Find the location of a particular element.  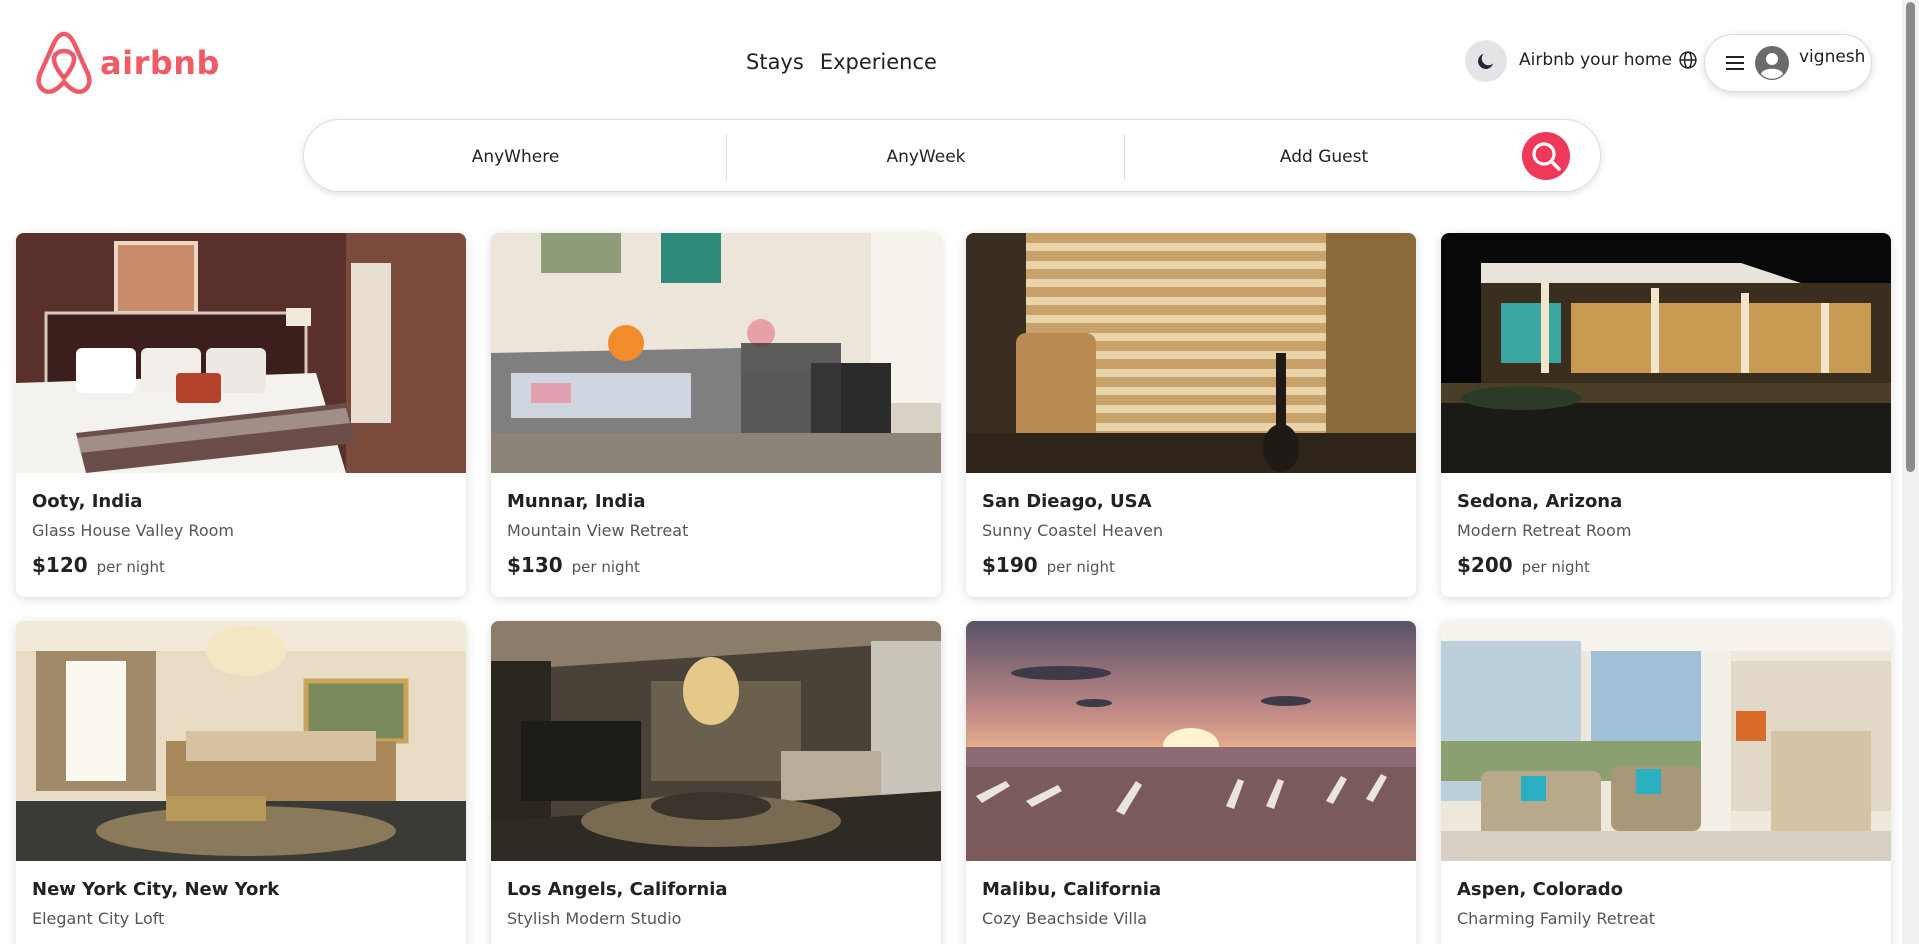

airbnb-logo-icon is located at coordinates (64, 63).